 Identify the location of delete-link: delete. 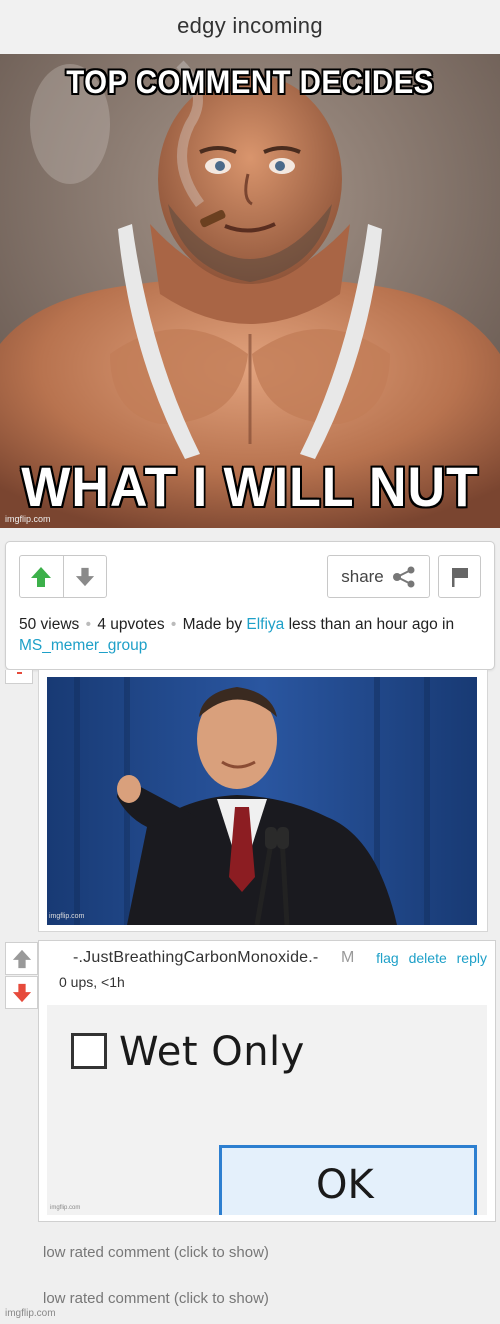
(428, 958).